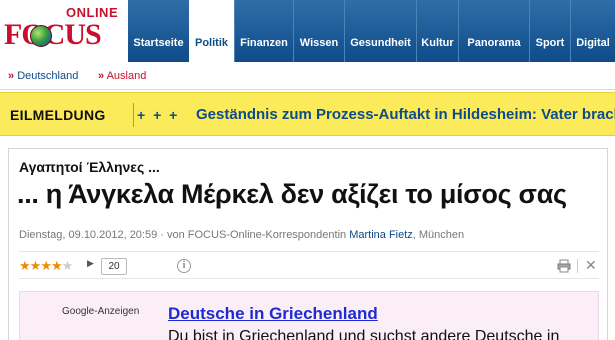 This screenshot has height=340, width=615. Describe the element at coordinates (577, 266) in the screenshot. I see `toolbar-divider` at that location.